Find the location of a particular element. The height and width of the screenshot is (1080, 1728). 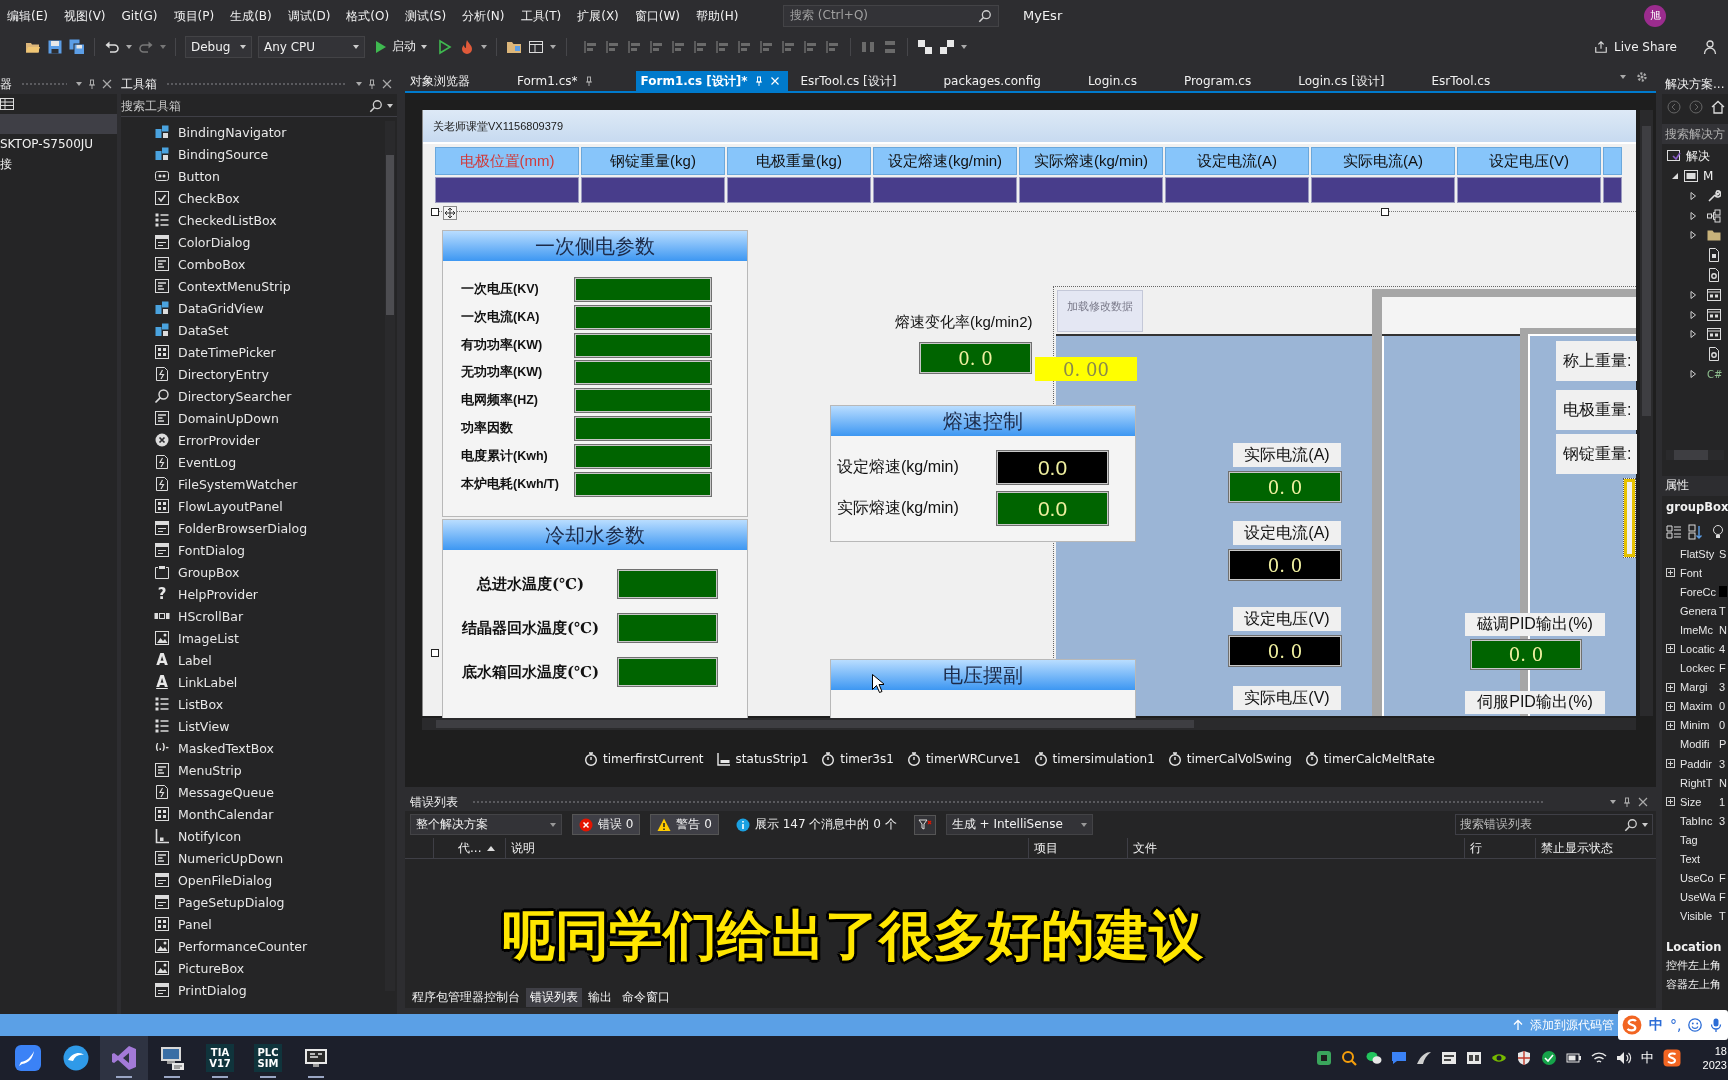

toolbox-item: ContextMenuStrip is located at coordinates (252, 286).